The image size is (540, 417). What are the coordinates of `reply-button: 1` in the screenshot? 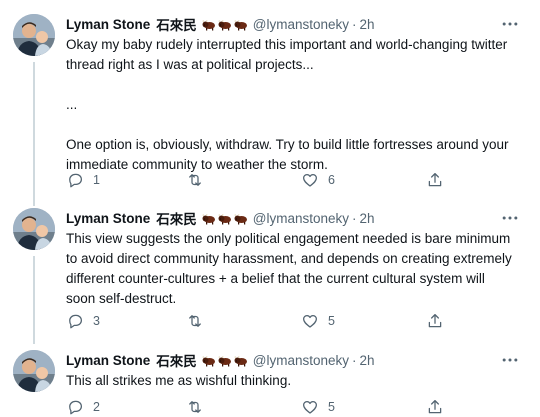 It's located at (126, 180).